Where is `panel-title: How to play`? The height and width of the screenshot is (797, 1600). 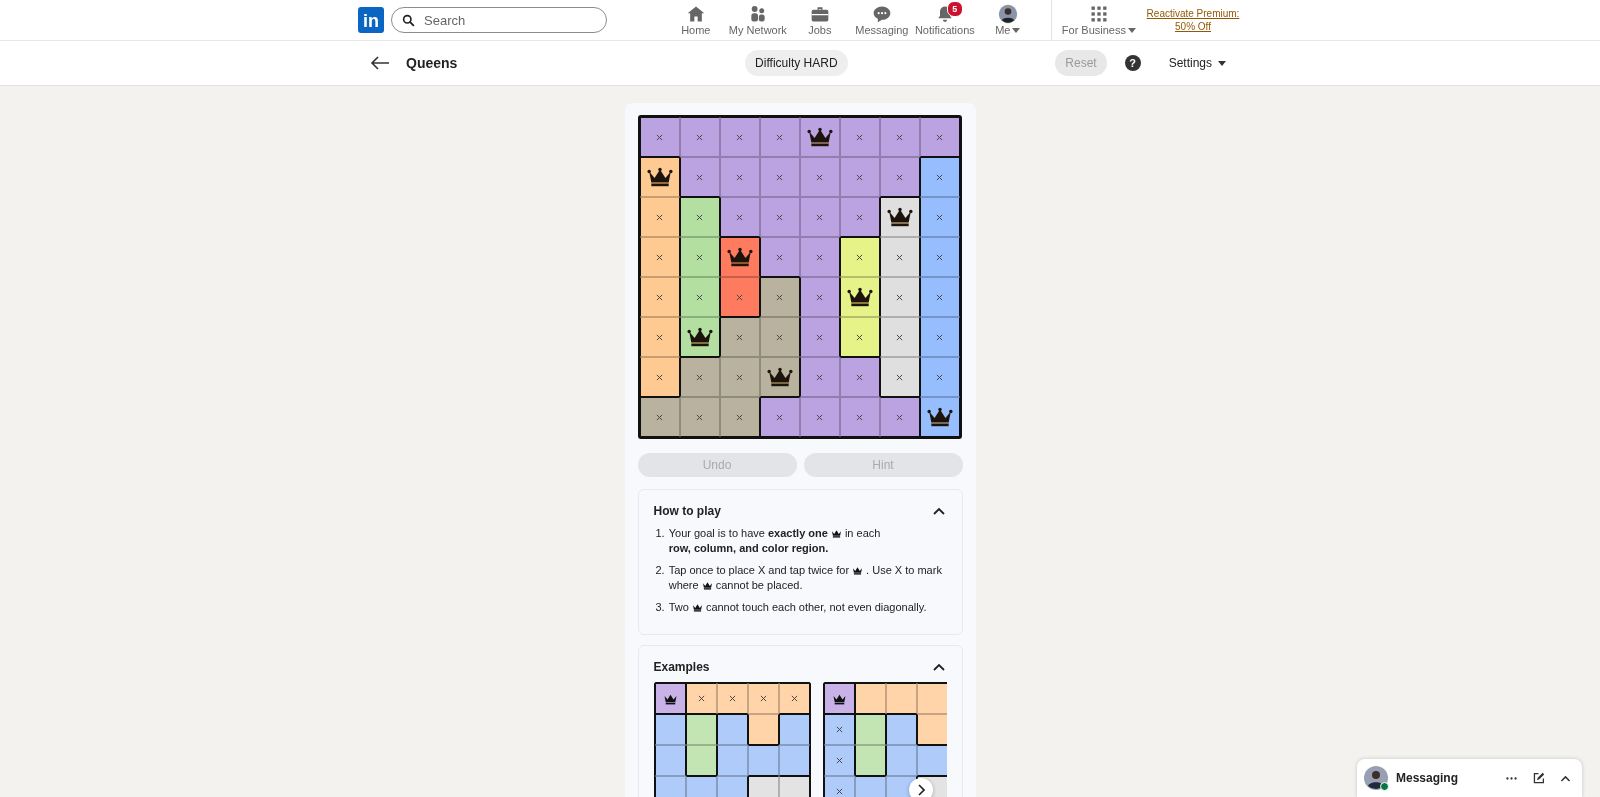
panel-title: How to play is located at coordinates (687, 511).